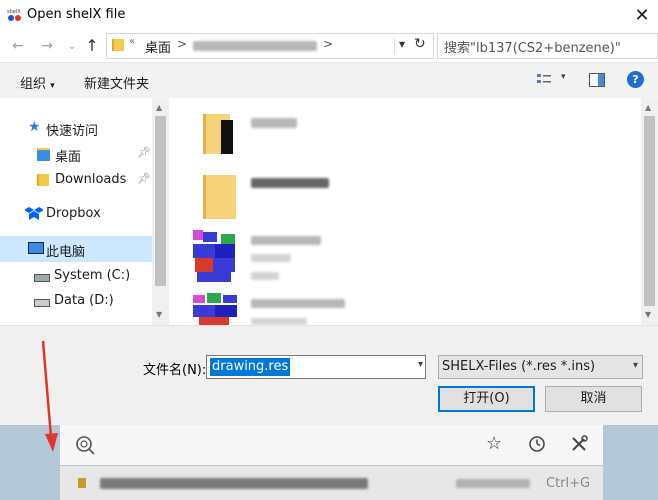 This screenshot has height=500, width=658. I want to click on computer-icon, so click(36, 248).